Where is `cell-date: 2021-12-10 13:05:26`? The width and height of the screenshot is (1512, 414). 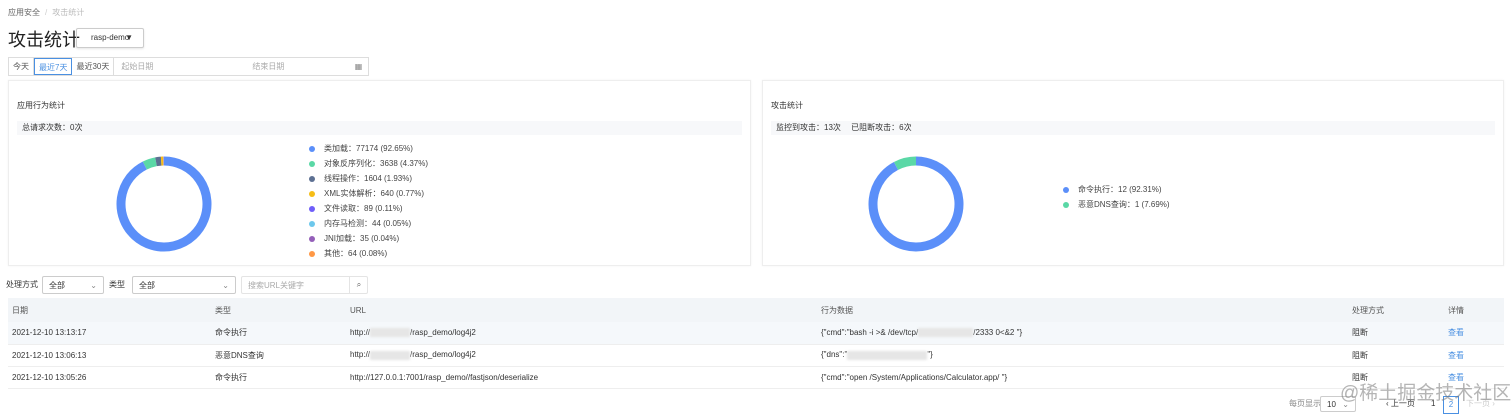 cell-date: 2021-12-10 13:05:26 is located at coordinates (109, 377).